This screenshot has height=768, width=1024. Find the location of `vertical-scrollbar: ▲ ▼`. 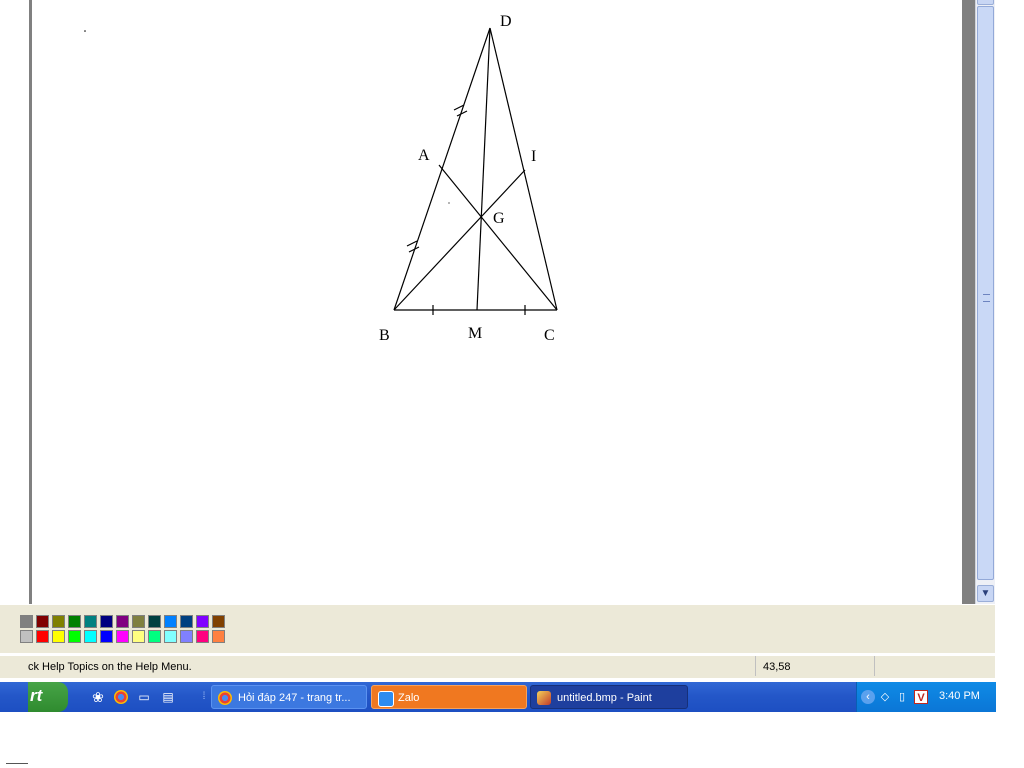

vertical-scrollbar: ▲ ▼ is located at coordinates (985, 302).